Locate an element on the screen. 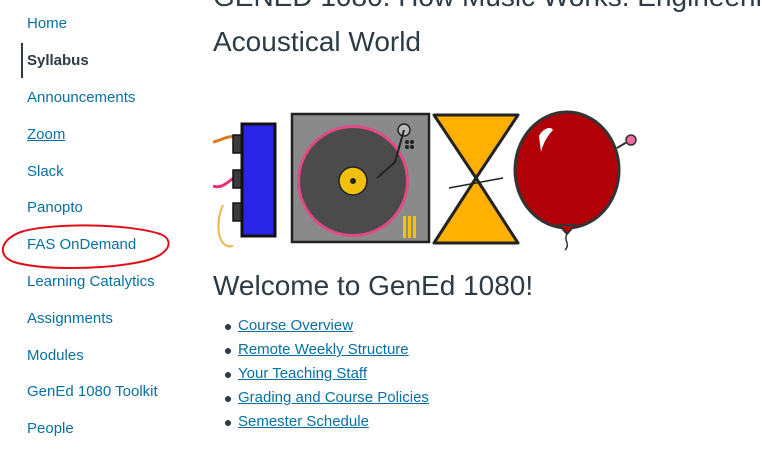  list-item: Course Overview is located at coordinates (321, 327).